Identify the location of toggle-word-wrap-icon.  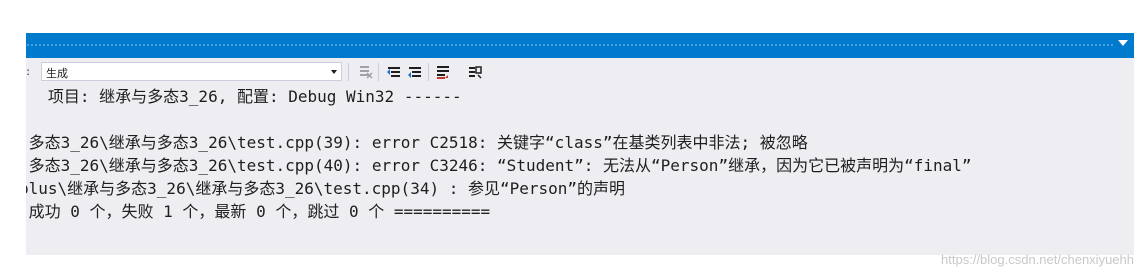
(443, 72).